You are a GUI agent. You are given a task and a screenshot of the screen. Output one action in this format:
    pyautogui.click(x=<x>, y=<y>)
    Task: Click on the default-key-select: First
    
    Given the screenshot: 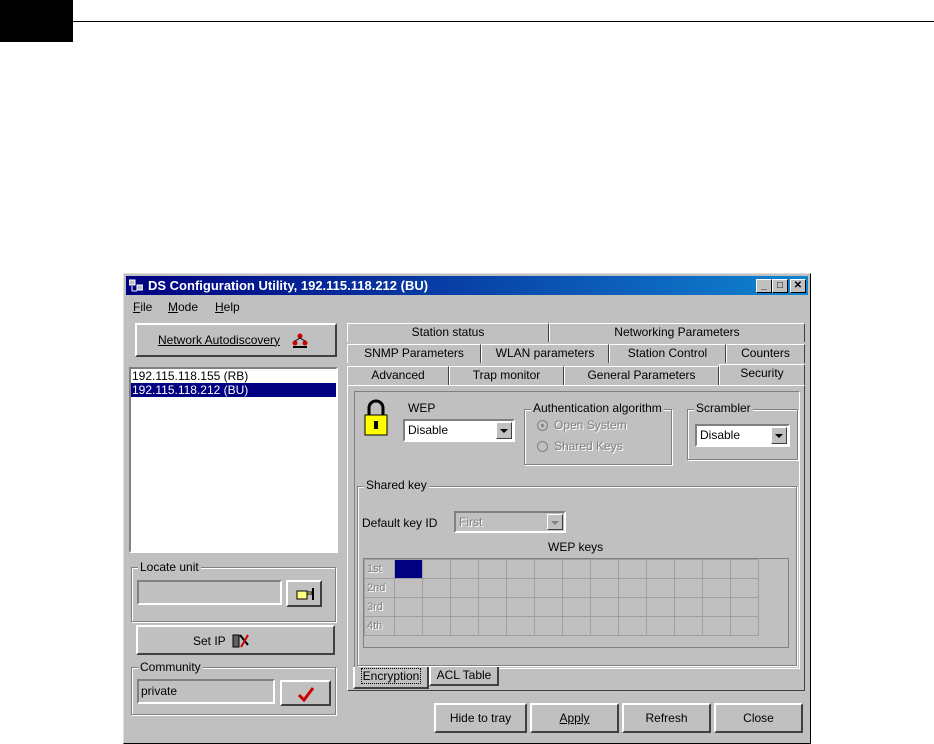 What is the action you would take?
    pyautogui.click(x=510, y=522)
    